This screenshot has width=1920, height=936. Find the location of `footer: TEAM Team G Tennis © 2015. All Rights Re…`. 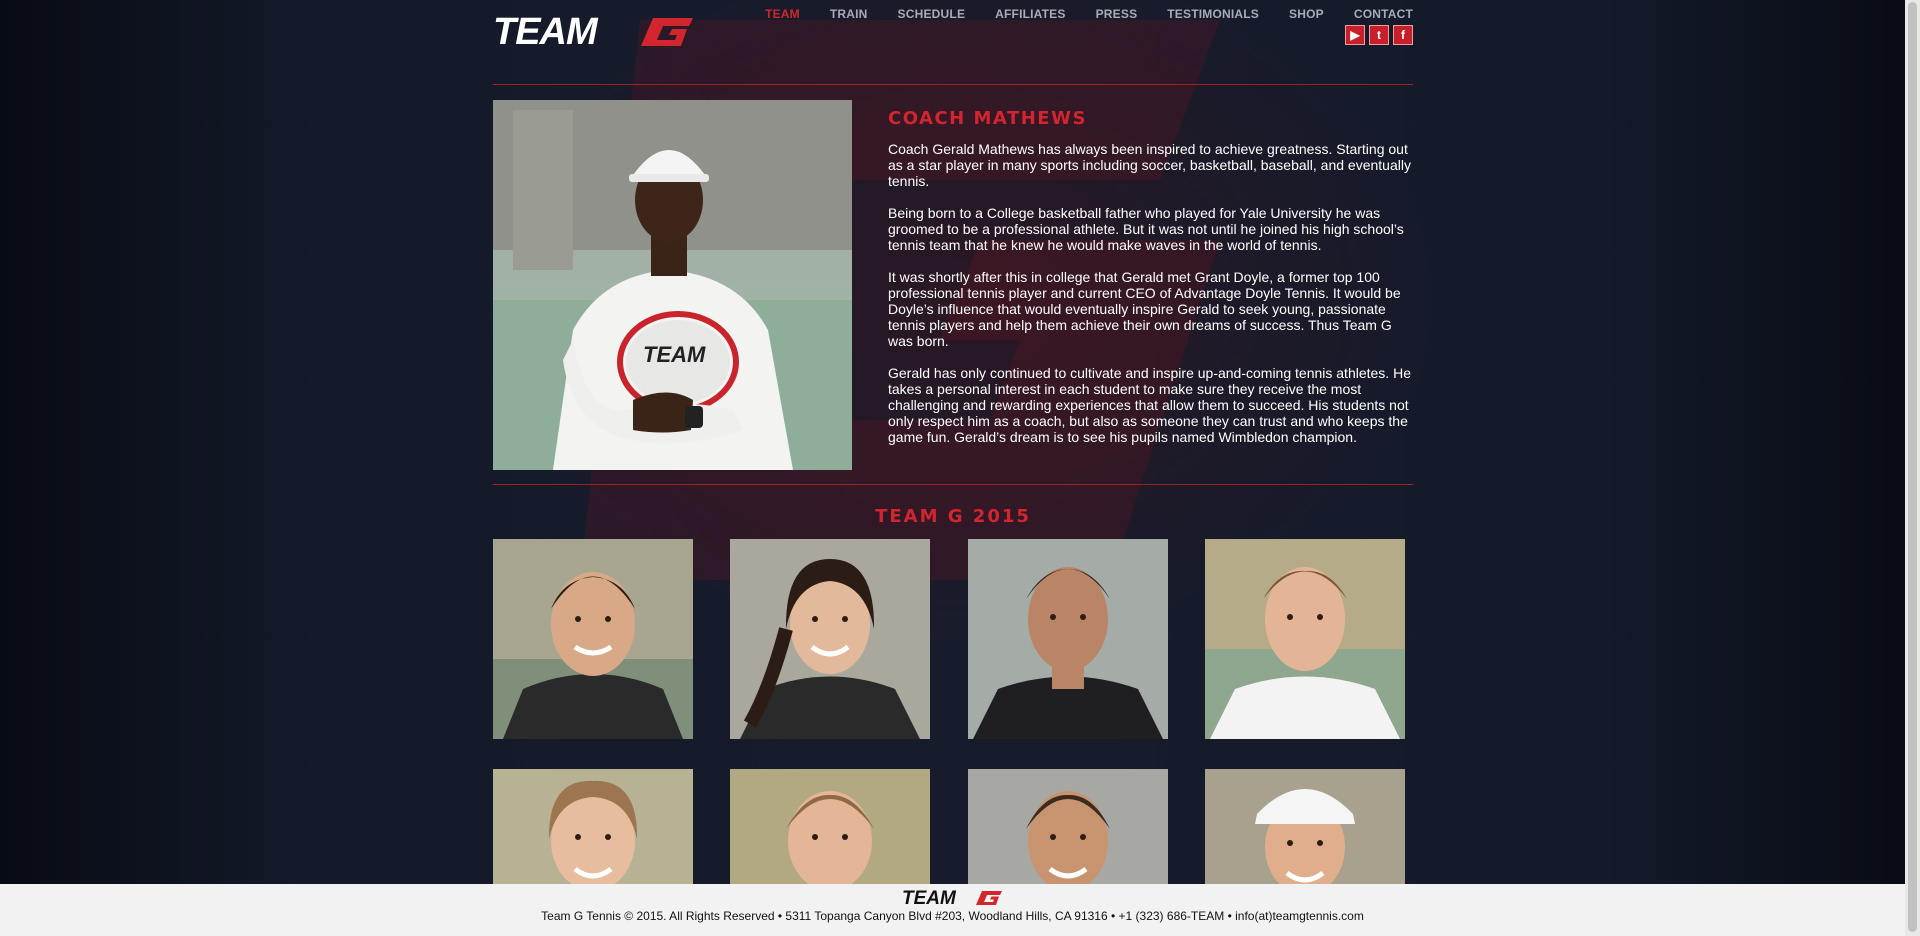

footer: TEAM Team G Tennis © 2015. All Rights Re… is located at coordinates (952, 910).